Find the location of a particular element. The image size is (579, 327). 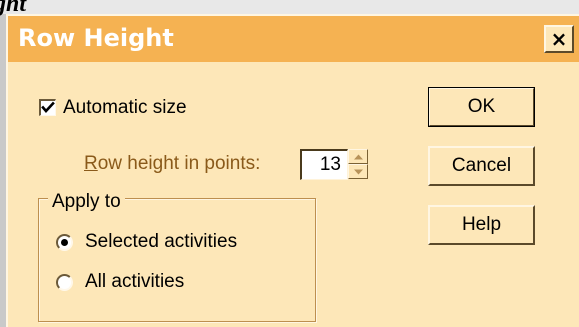

selected-activities-radio is located at coordinates (64, 242).